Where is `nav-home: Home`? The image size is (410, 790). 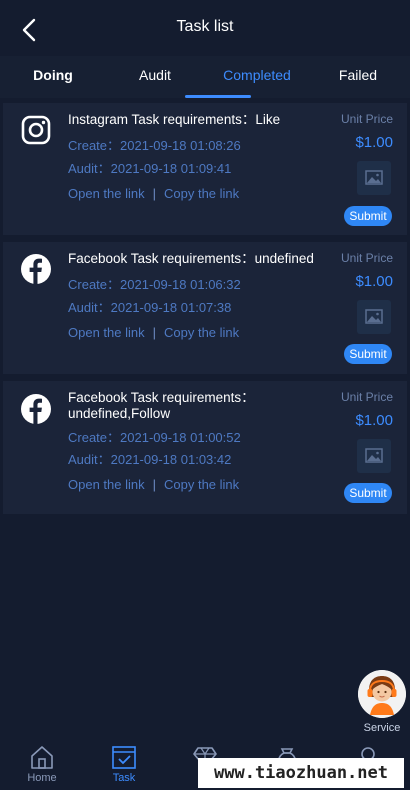
nav-home: Home is located at coordinates (42, 766).